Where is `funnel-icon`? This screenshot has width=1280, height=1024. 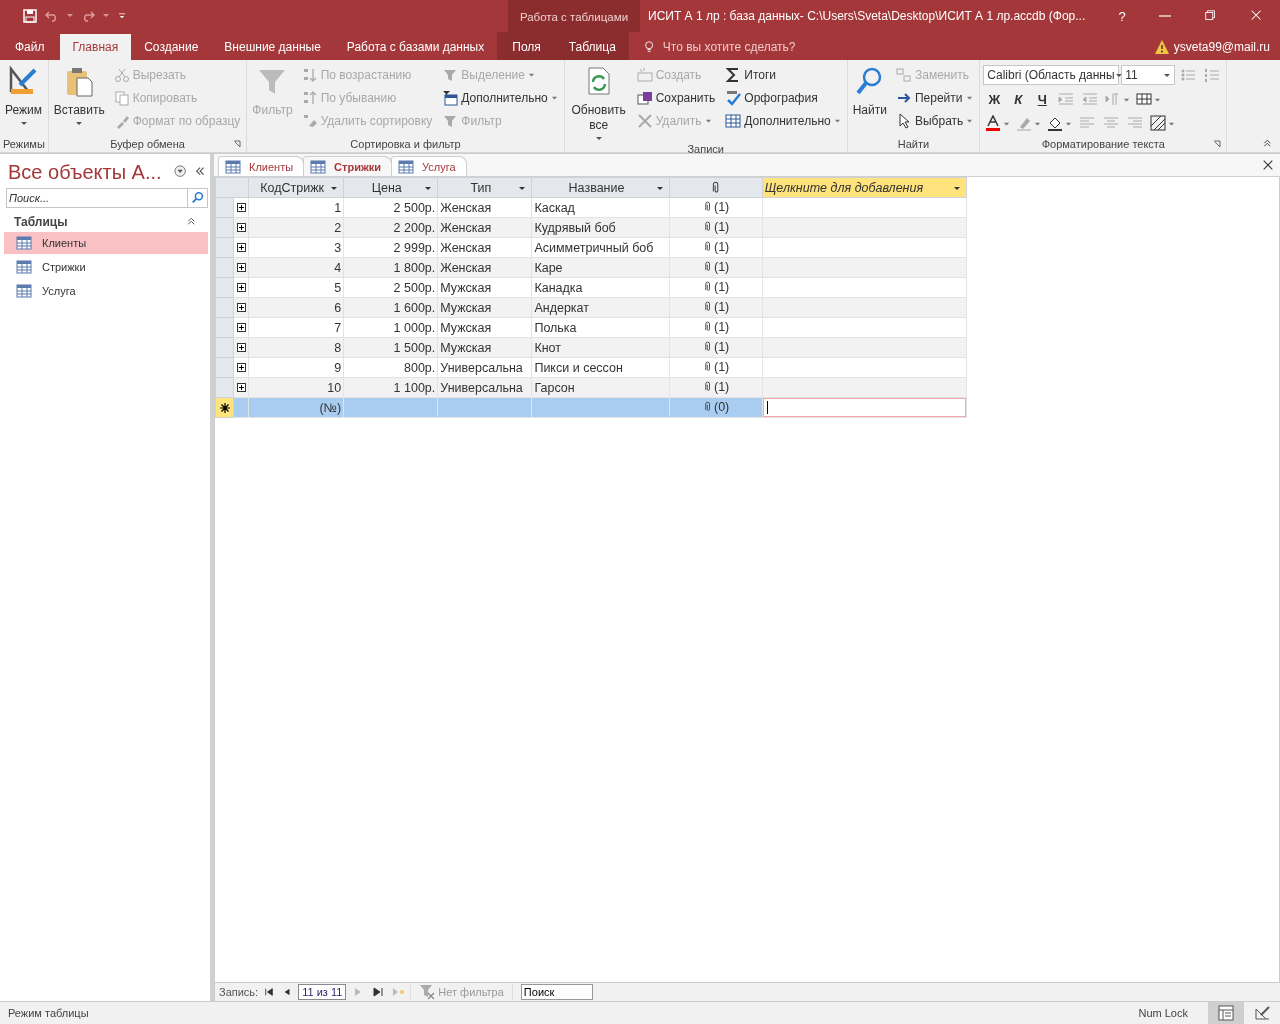 funnel-icon is located at coordinates (427, 992).